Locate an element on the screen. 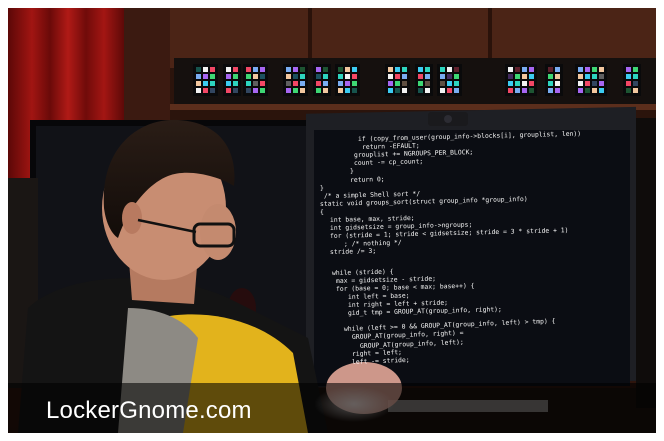  code-line: return 0; is located at coordinates (367, 179).